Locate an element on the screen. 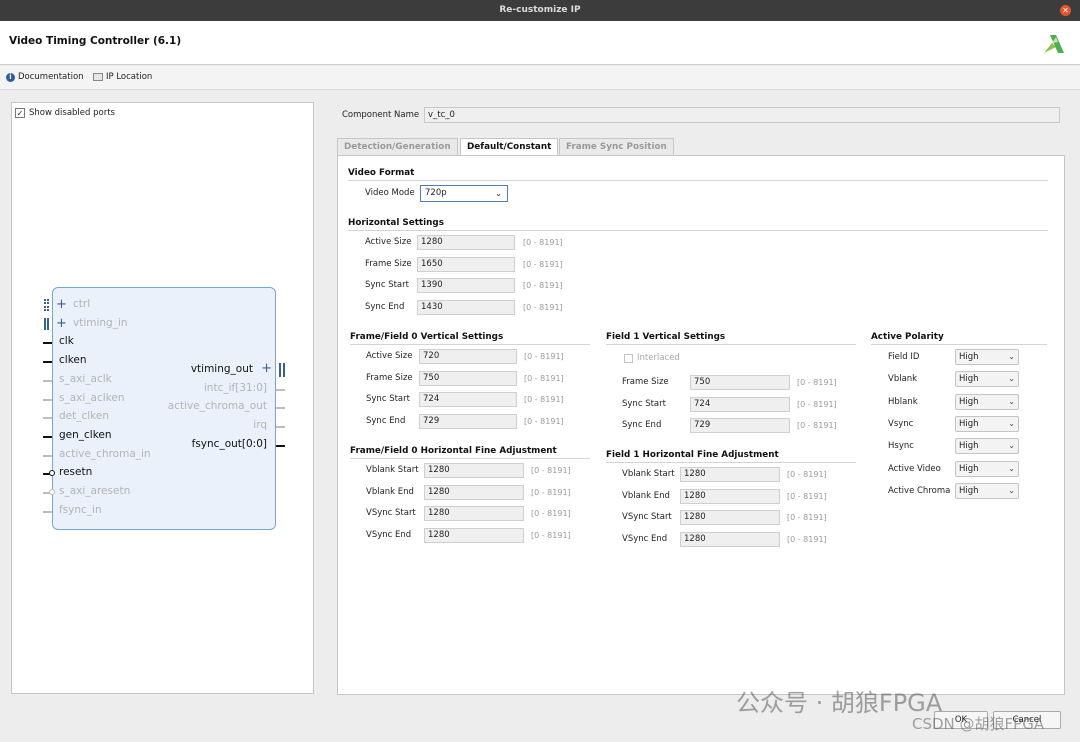 The image size is (1080, 742). f0_hfine-row-label: Vblank End is located at coordinates (390, 491).